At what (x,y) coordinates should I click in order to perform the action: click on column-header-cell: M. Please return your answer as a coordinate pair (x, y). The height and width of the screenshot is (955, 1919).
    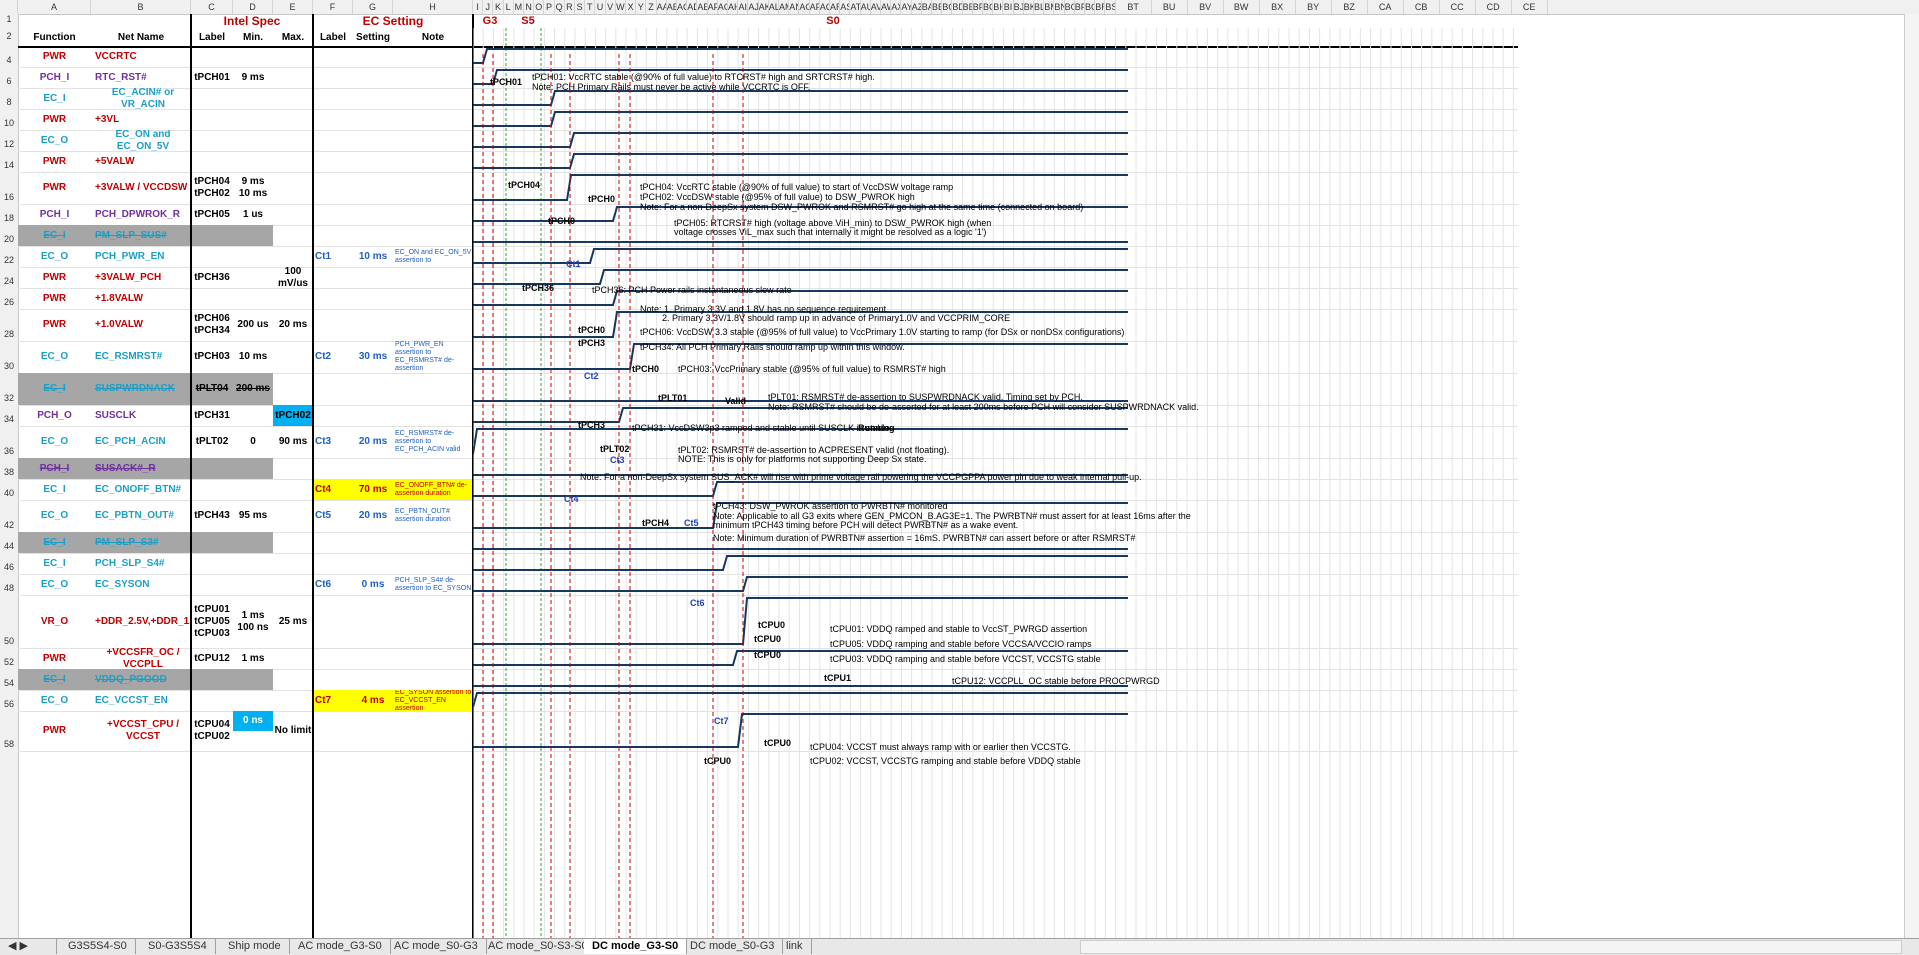
    Looking at the image, I should click on (519, 7).